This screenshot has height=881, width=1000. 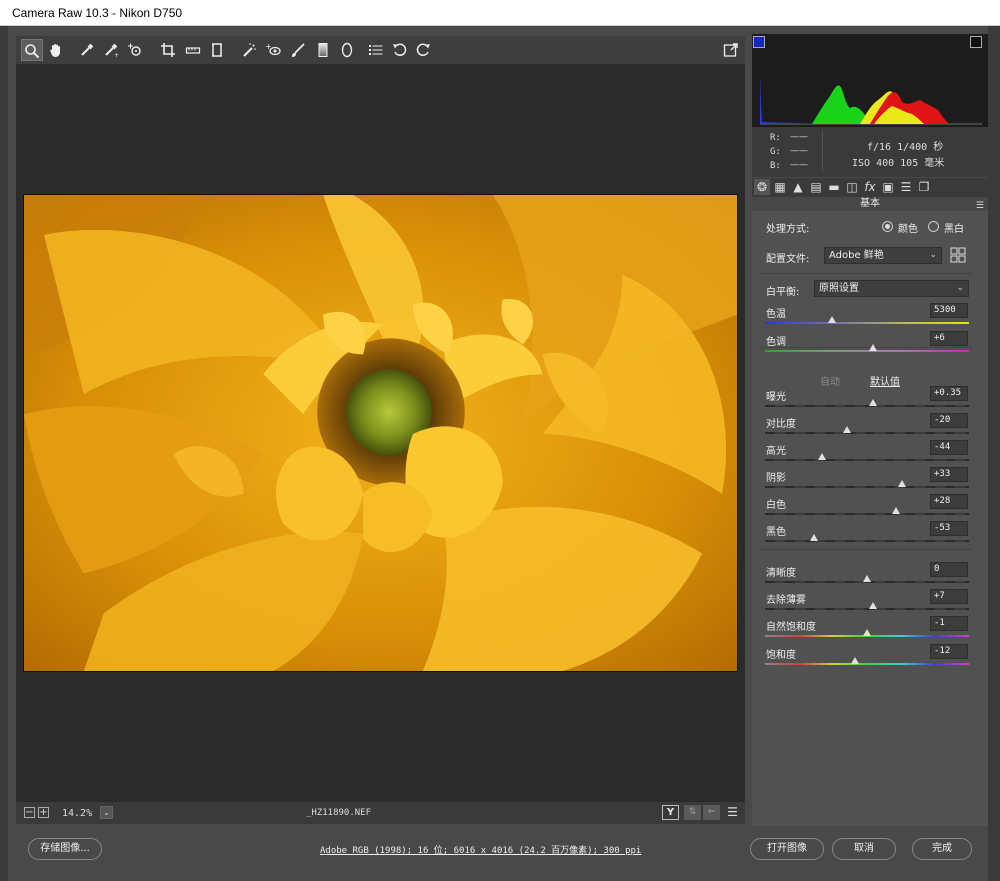 What do you see at coordinates (980, 206) in the screenshot?
I see `panel-menu-icon: ☰` at bounding box center [980, 206].